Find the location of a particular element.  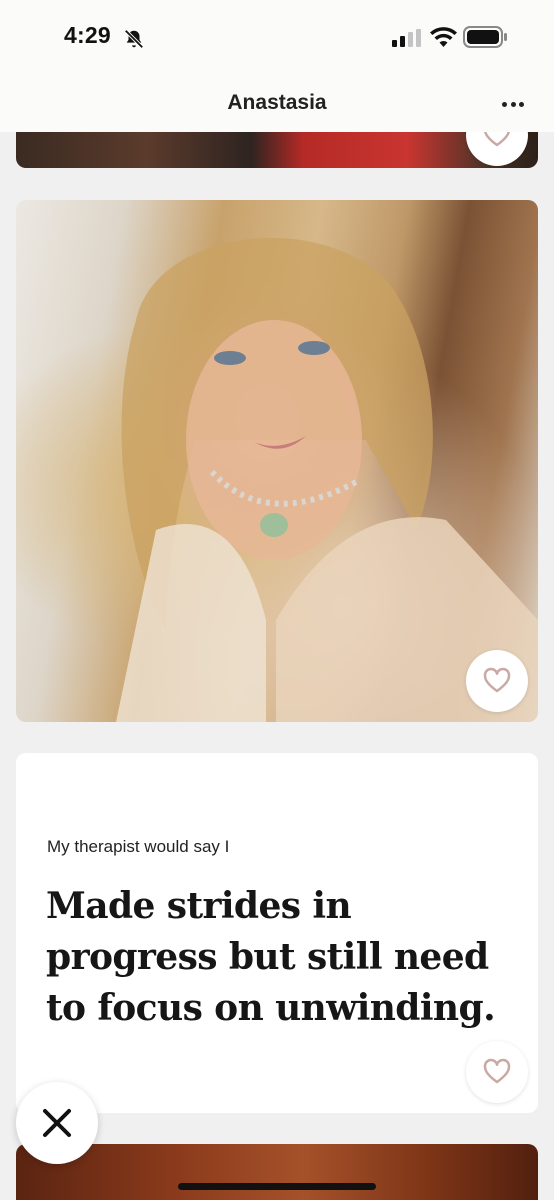

status-bar: 4:29 is located at coordinates (277, 38).